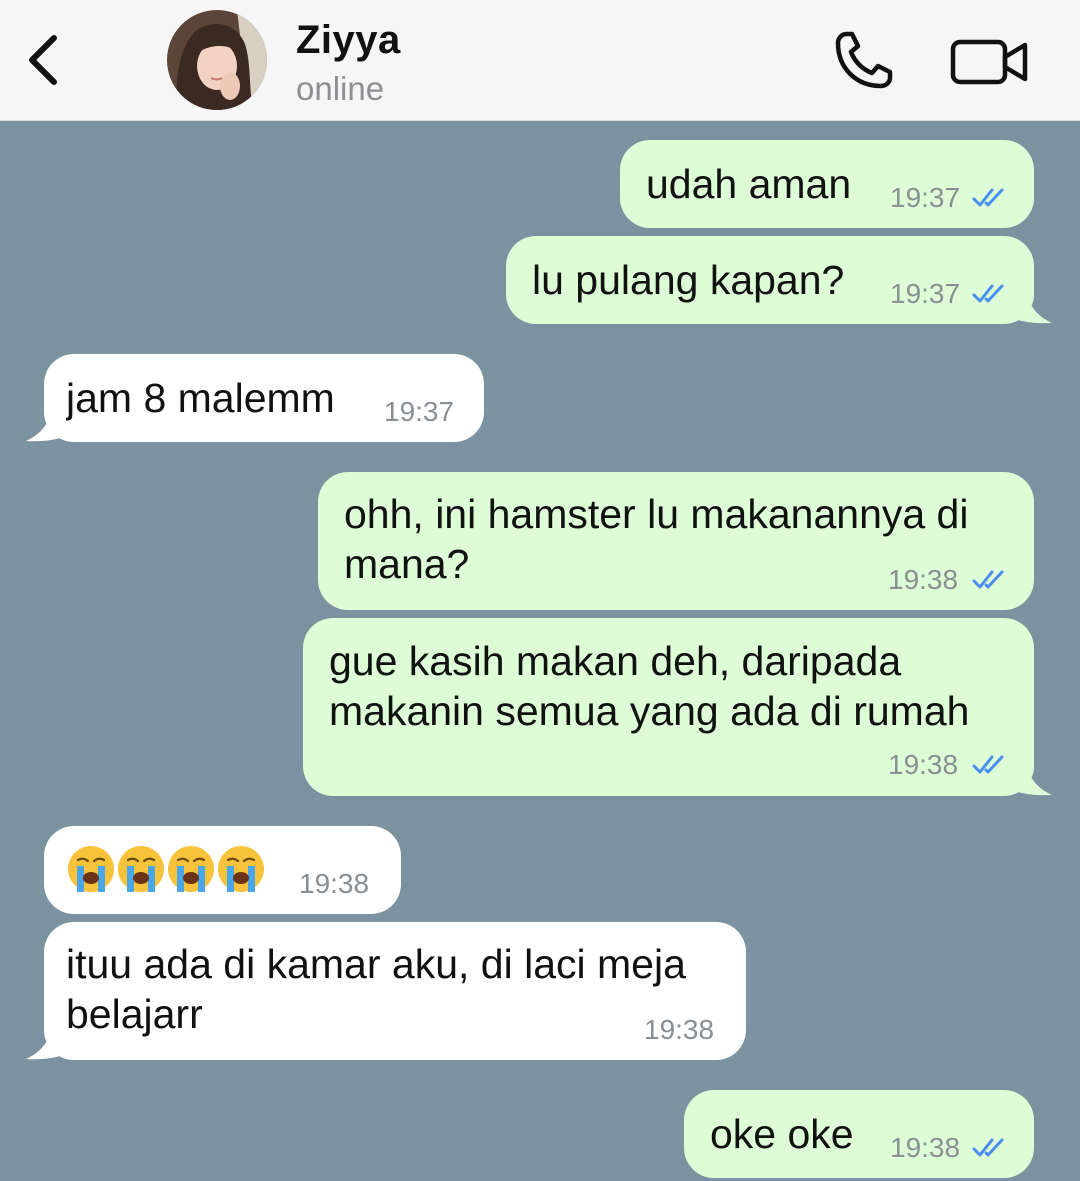  I want to click on message-text: oke oke, so click(782, 1134).